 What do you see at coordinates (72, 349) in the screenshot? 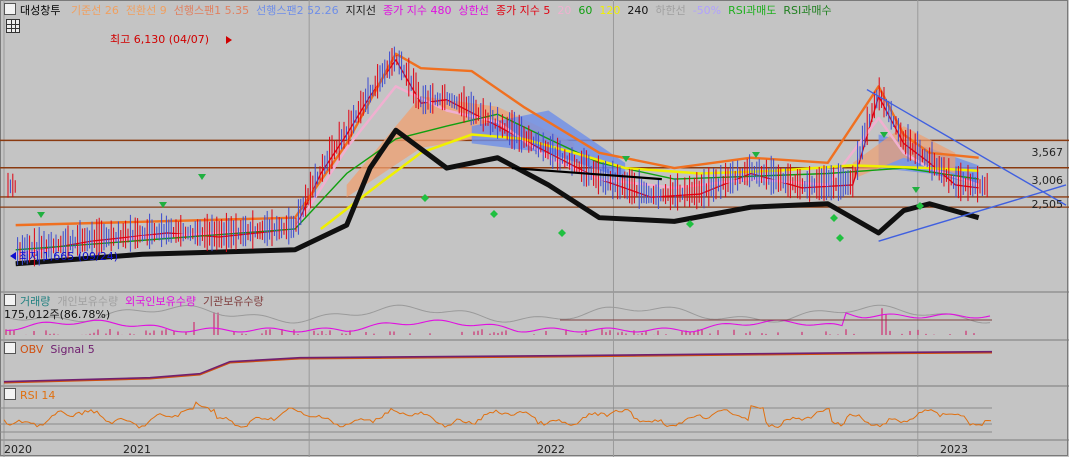
I see `obv-legend-item-1: Signal 5` at bounding box center [72, 349].